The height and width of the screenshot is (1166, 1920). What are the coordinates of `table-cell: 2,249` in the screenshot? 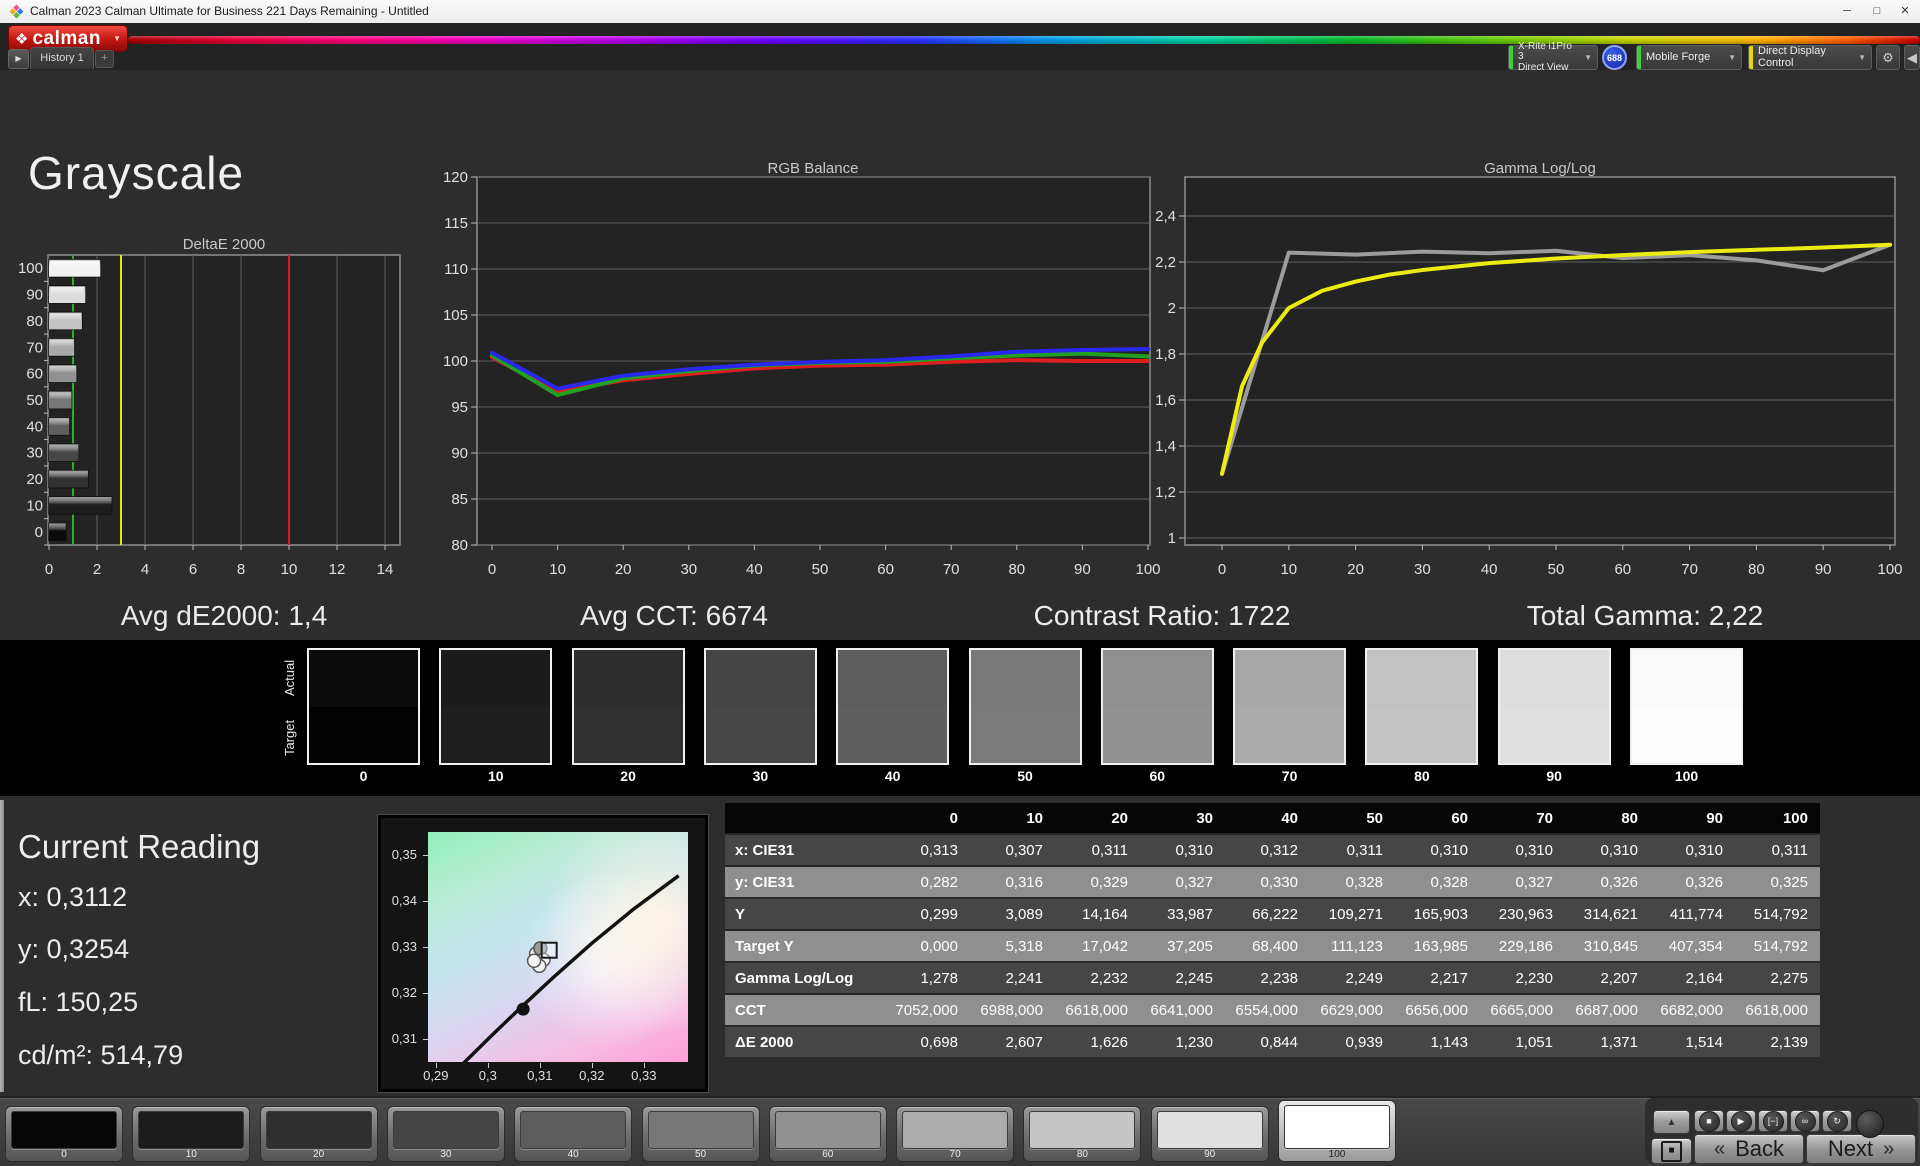 It's located at (1352, 977).